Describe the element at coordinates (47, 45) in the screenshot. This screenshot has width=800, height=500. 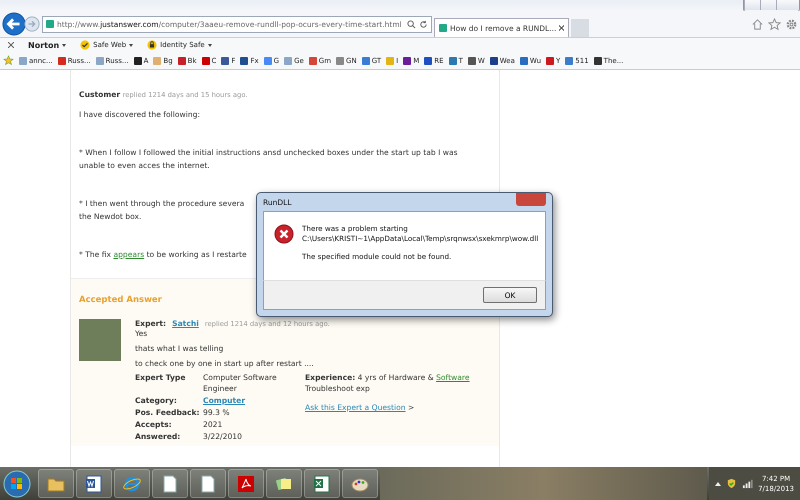
I see `toolbar-button: Norton` at that location.